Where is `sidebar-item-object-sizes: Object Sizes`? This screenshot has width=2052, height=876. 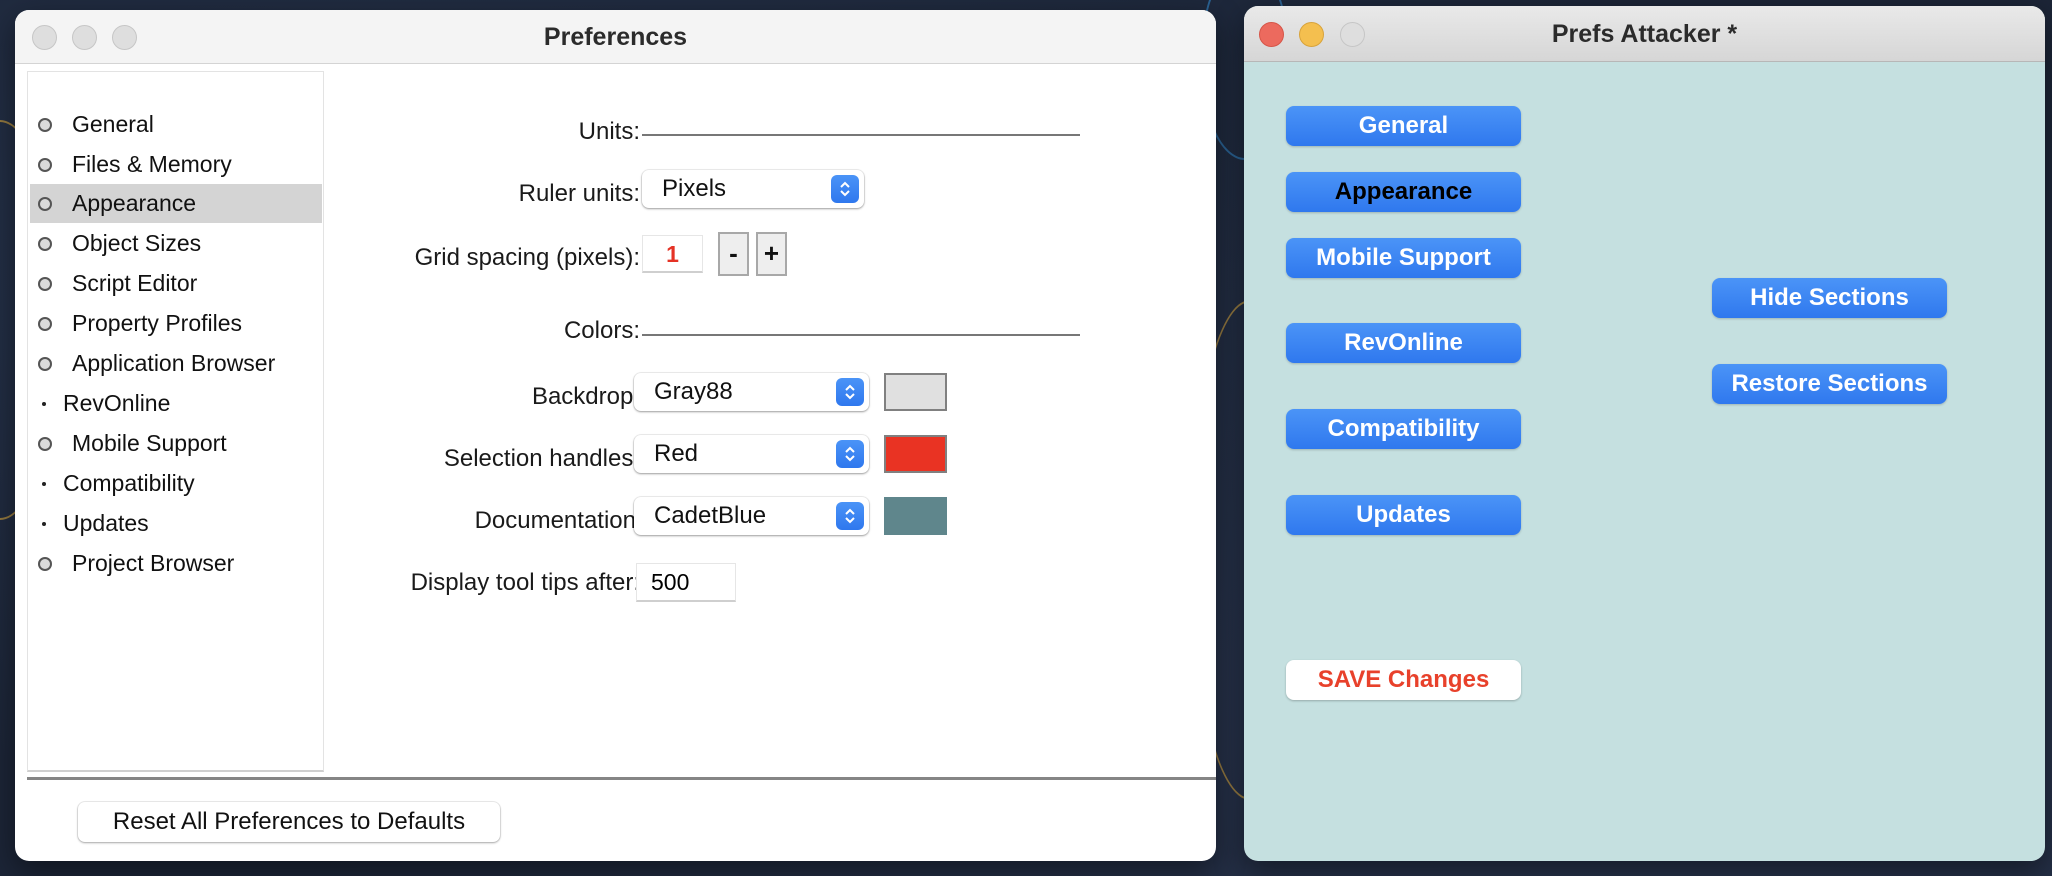
sidebar-item-object-sizes: Object Sizes is located at coordinates (176, 243).